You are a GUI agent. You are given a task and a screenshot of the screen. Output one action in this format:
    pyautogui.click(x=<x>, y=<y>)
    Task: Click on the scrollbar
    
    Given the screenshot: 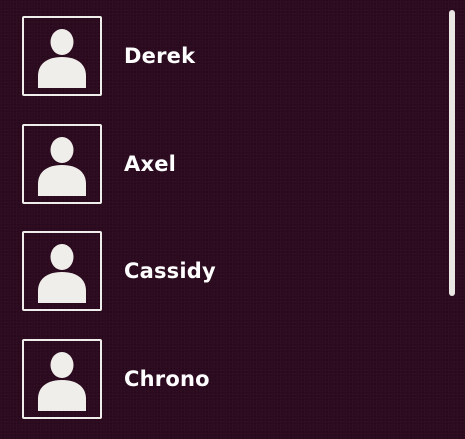 What is the action you would take?
    pyautogui.click(x=452, y=153)
    